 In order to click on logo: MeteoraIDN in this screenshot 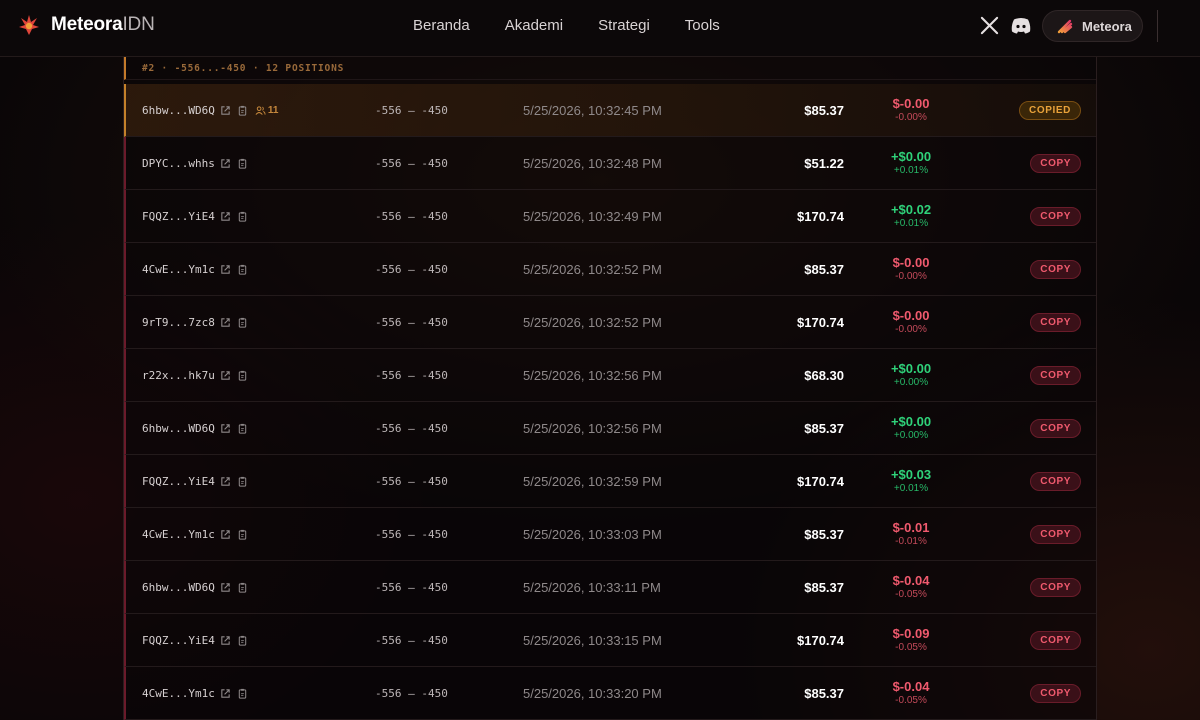, I will do `click(86, 25)`.